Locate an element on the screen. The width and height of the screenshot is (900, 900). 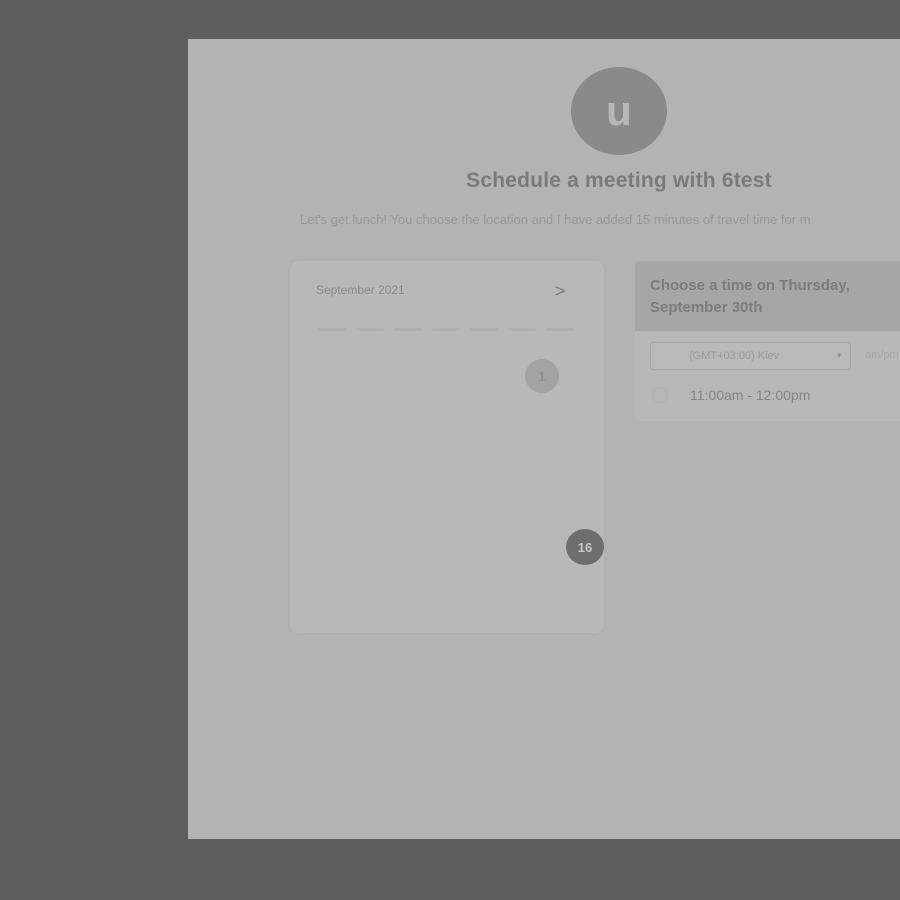
timezone-select: (GMT+03:00) Kiev ▾ is located at coordinates (750, 356).